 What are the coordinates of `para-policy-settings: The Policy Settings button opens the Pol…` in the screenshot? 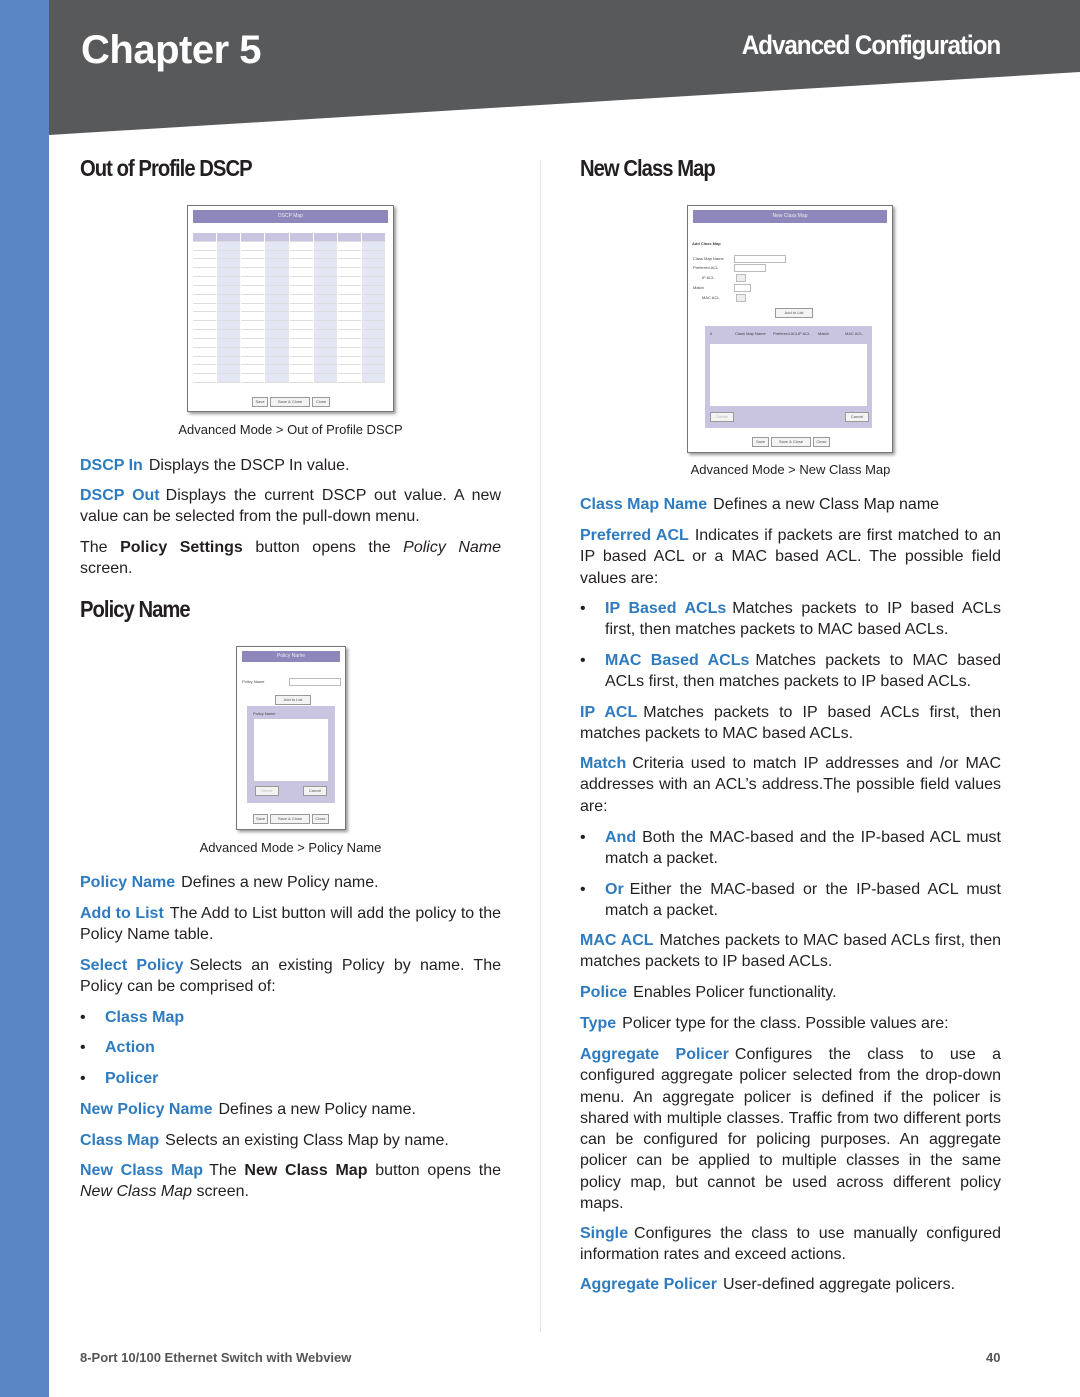 It's located at (290, 558).